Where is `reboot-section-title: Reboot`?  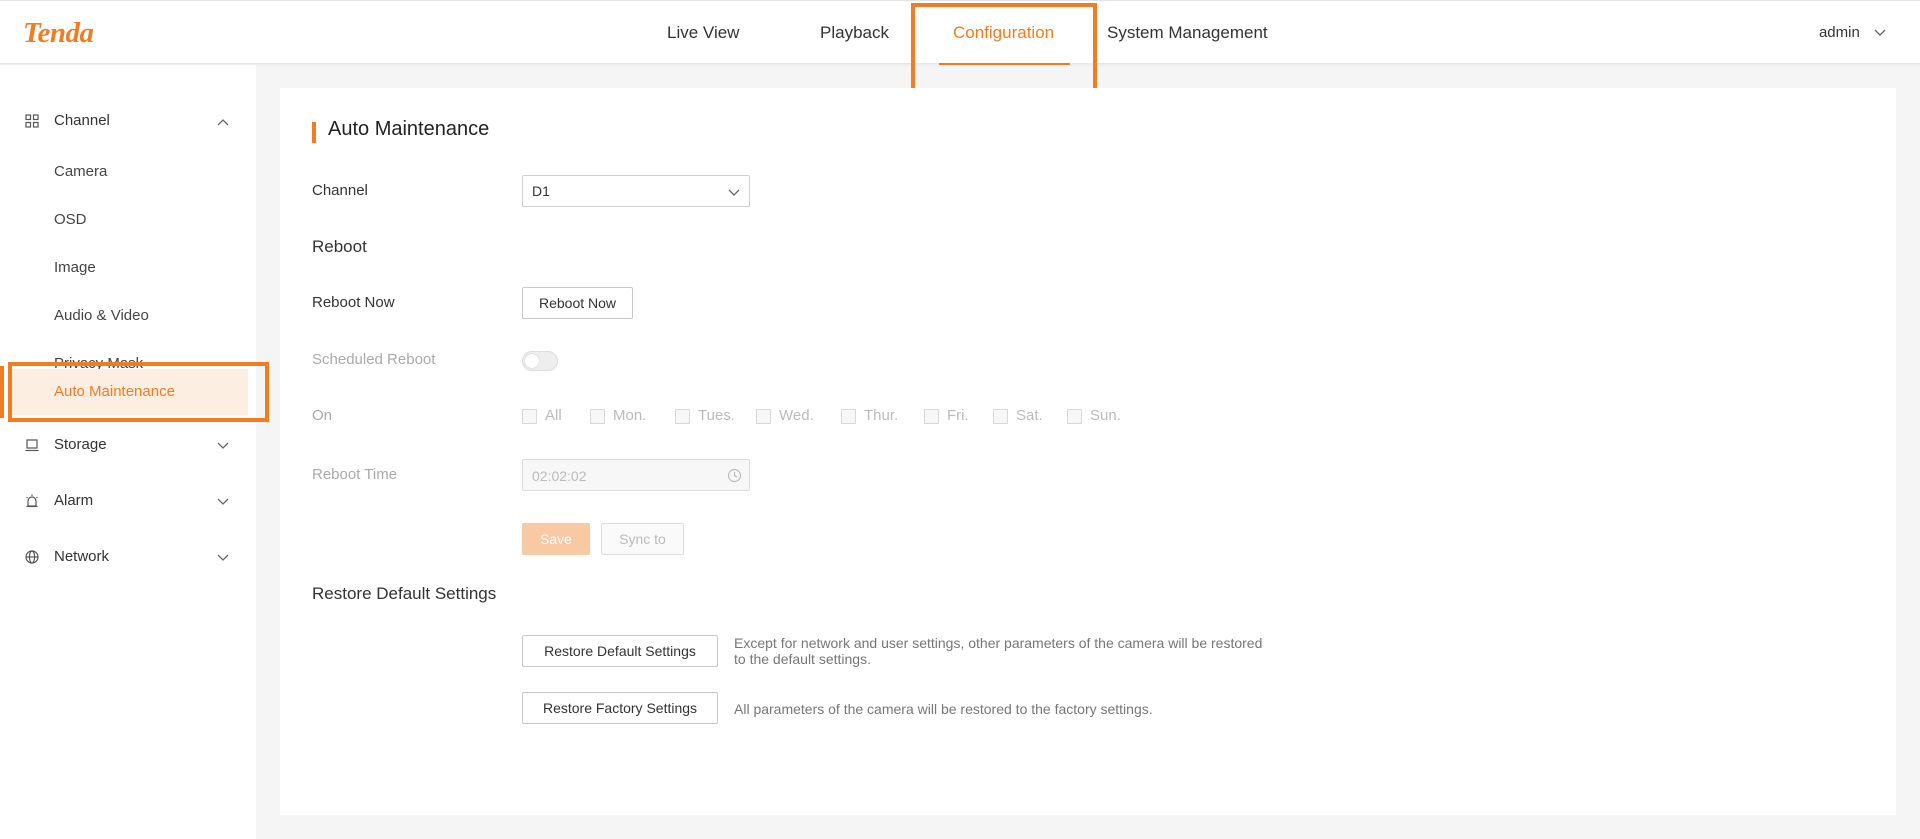
reboot-section-title: Reboot is located at coordinates (339, 246).